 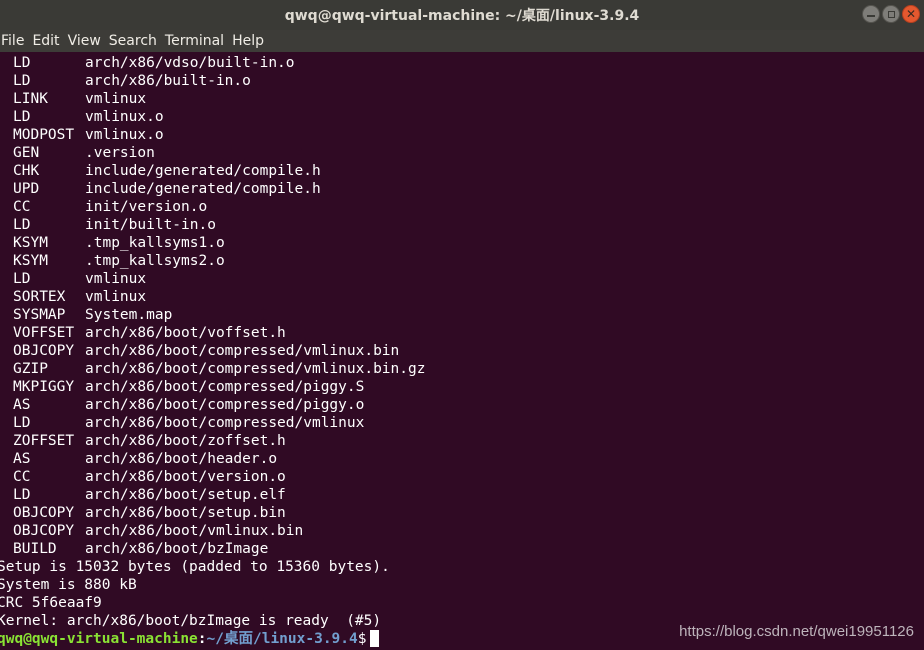 I want to click on build-step-label: ZOFFSET, so click(x=44, y=441).